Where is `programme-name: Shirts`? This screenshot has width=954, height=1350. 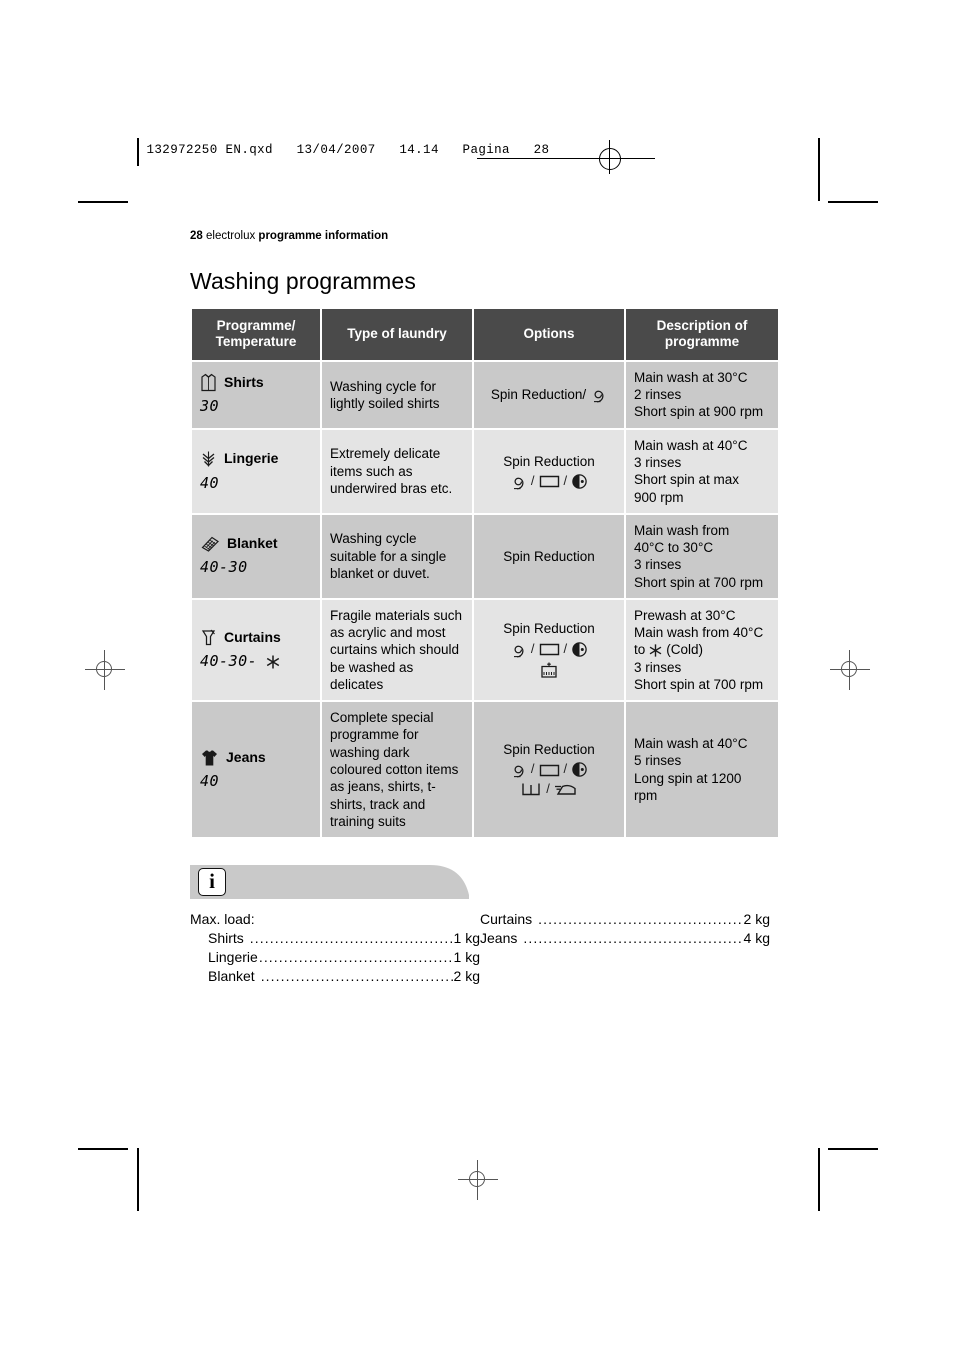
programme-name: Shirts is located at coordinates (244, 381).